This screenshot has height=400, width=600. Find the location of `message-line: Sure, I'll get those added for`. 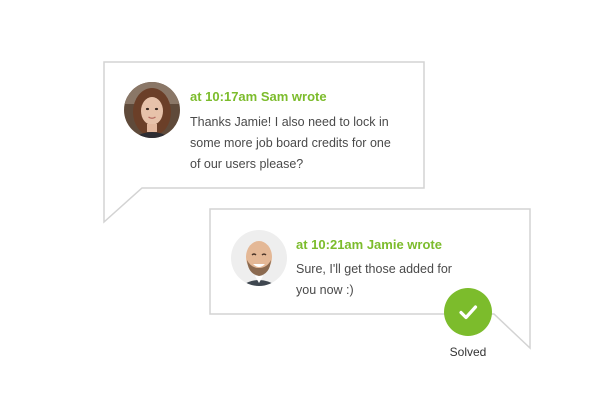

message-line: Sure, I'll get those added for is located at coordinates (374, 269).